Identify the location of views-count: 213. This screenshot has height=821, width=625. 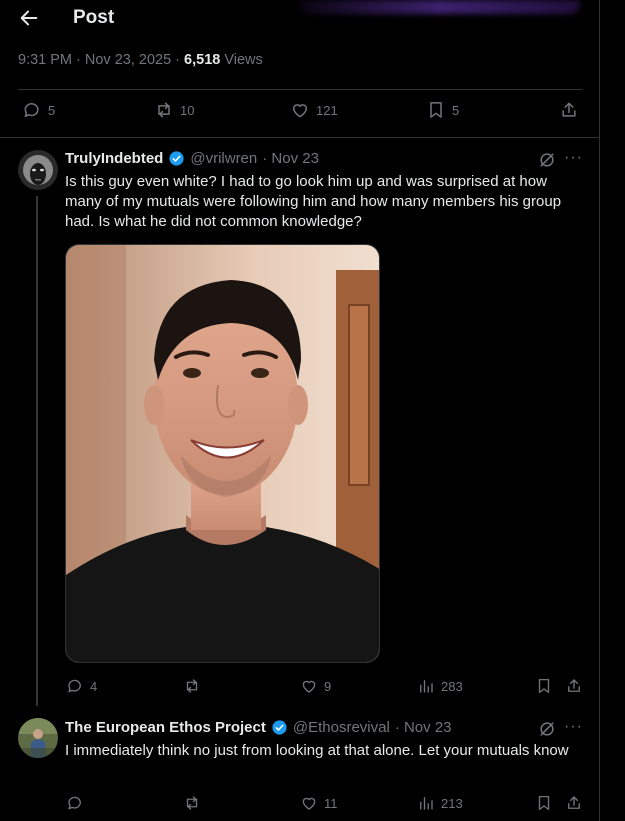
(452, 803).